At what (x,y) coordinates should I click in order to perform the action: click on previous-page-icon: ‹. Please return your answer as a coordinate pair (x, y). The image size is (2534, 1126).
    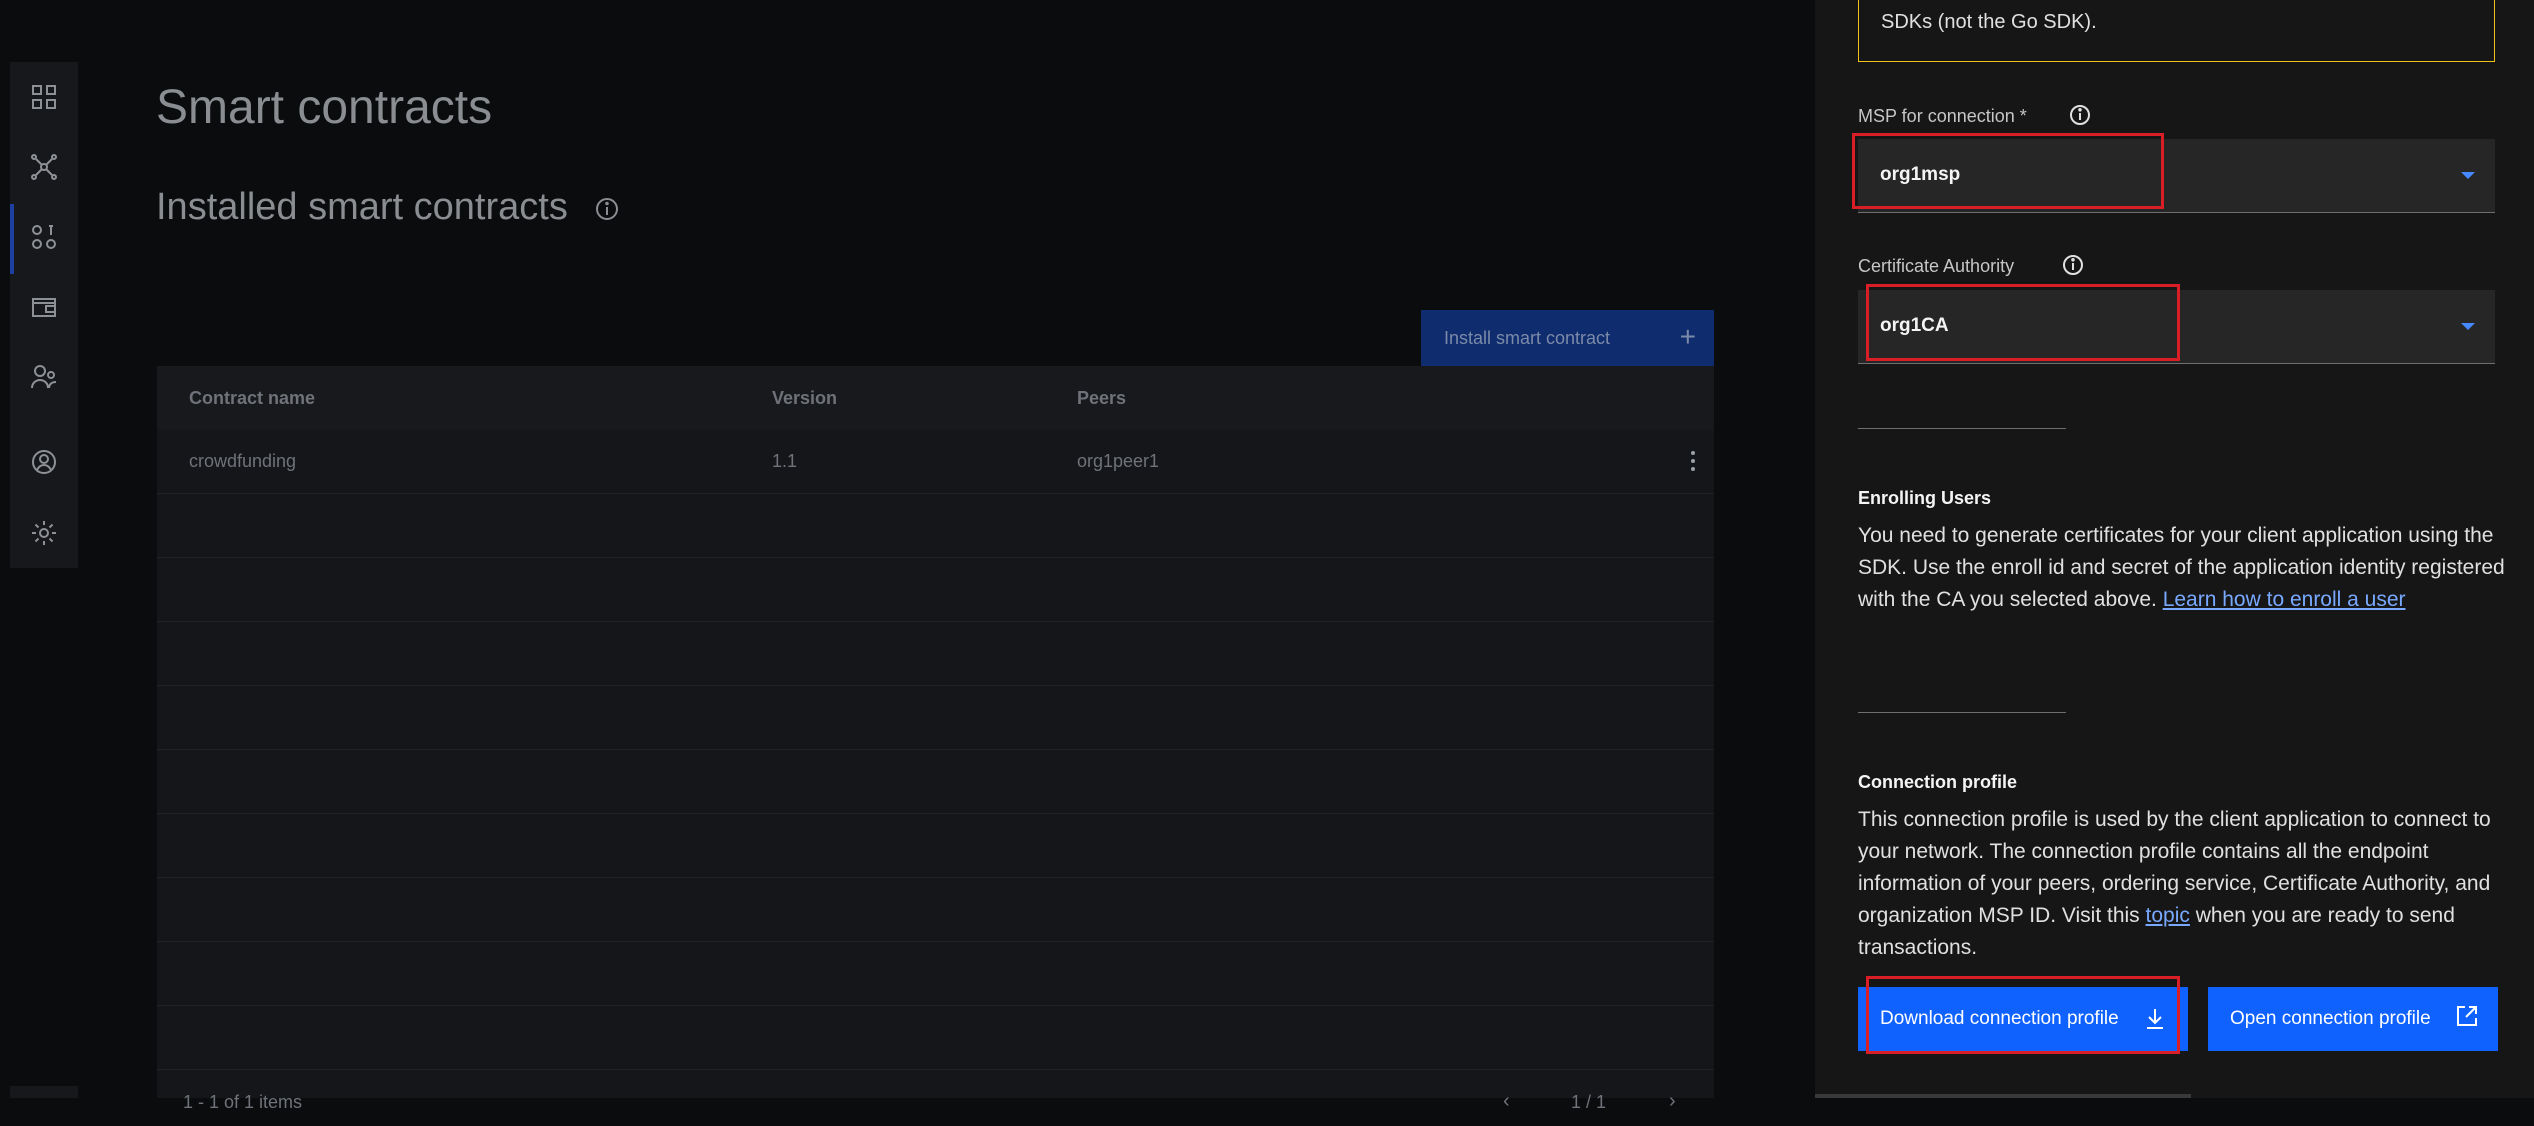
    Looking at the image, I should click on (1506, 1101).